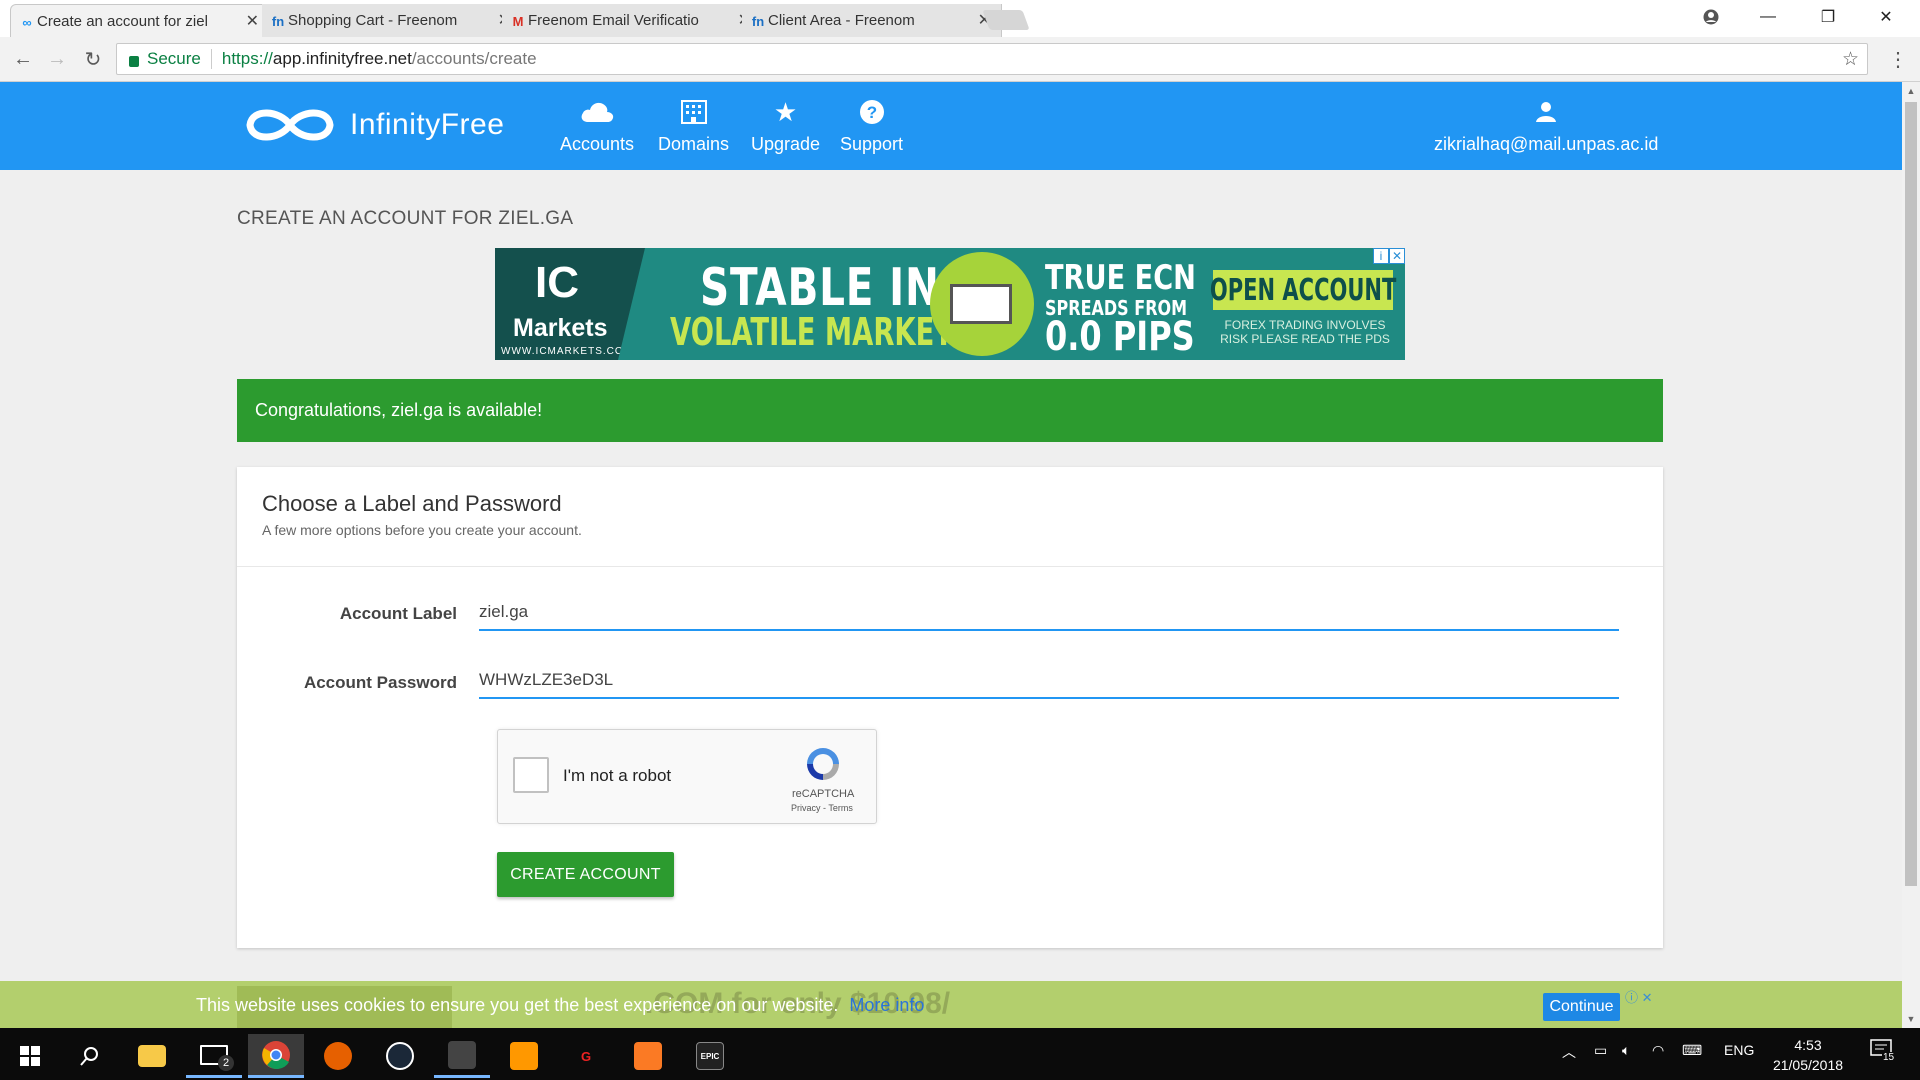 Image resolution: width=1920 pixels, height=1080 pixels. Describe the element at coordinates (1911, 494) in the screenshot. I see `scroll-thumb` at that location.